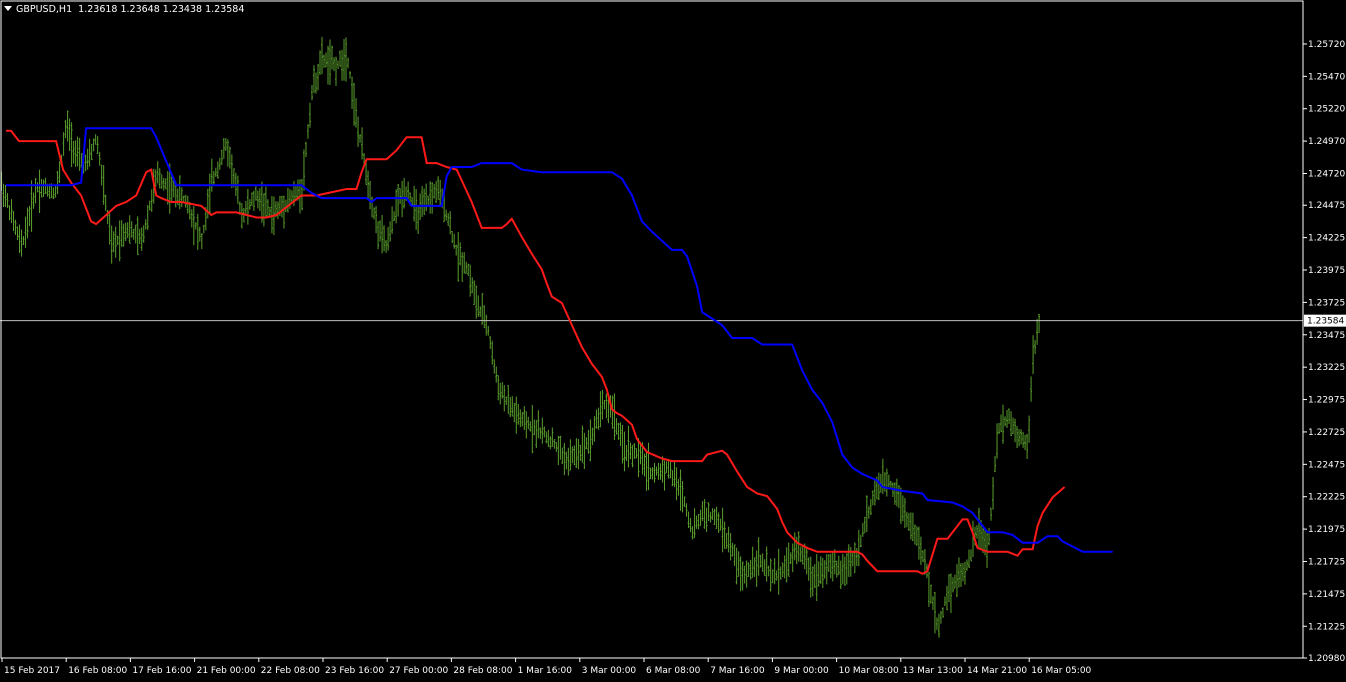 The width and height of the screenshot is (1346, 682). I want to click on dropdown-triangle-icon, so click(8, 8).